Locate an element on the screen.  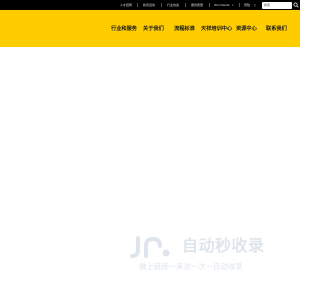
search-input: 搜索 is located at coordinates (277, 5).